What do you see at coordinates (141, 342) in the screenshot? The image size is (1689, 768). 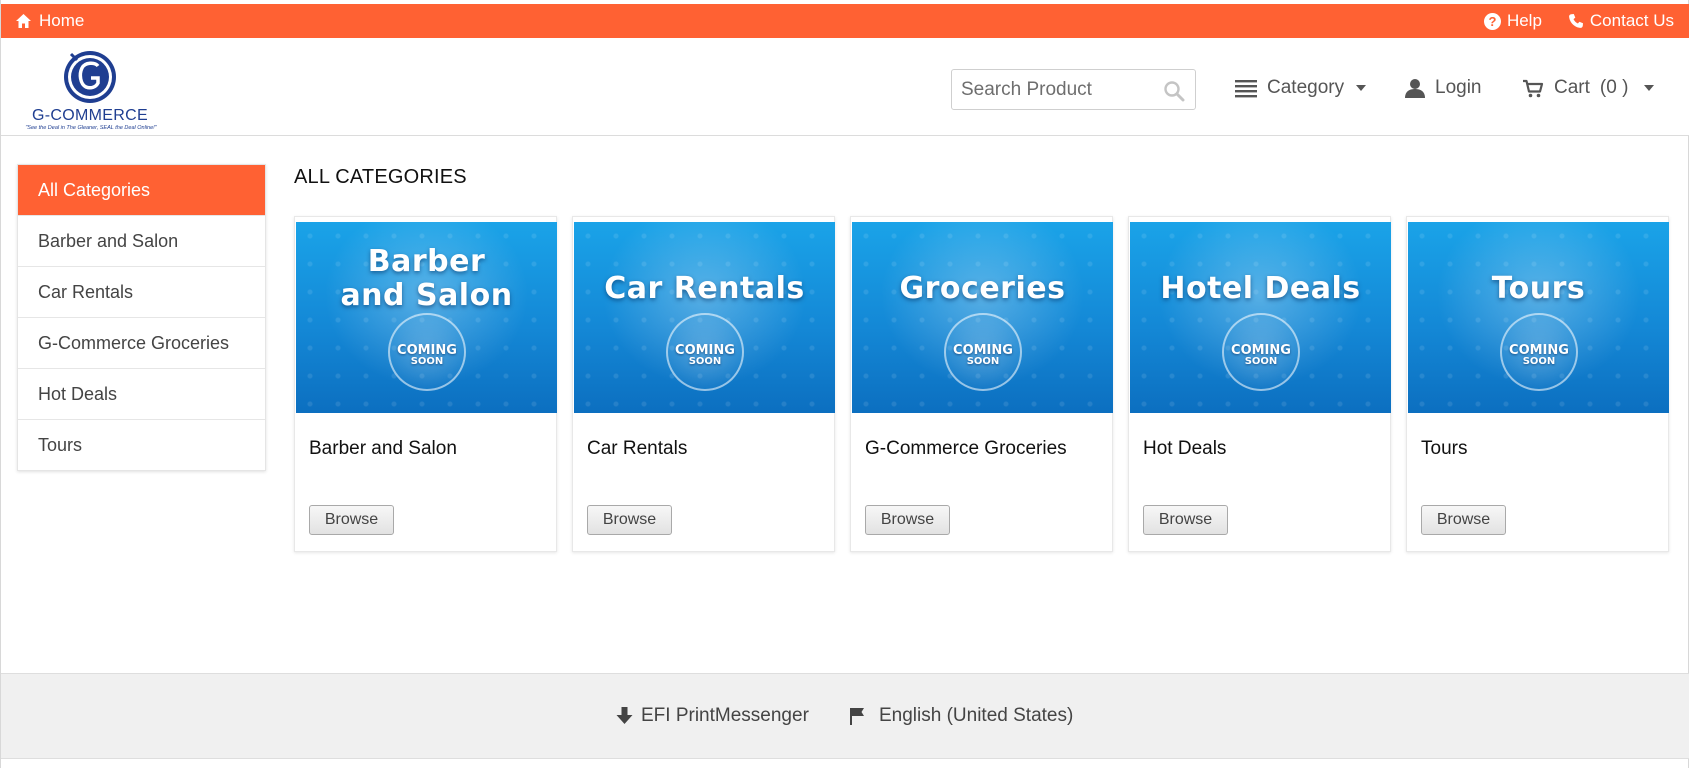 I see `sidebar-item-groceries: G-Commerce Groceries` at bounding box center [141, 342].